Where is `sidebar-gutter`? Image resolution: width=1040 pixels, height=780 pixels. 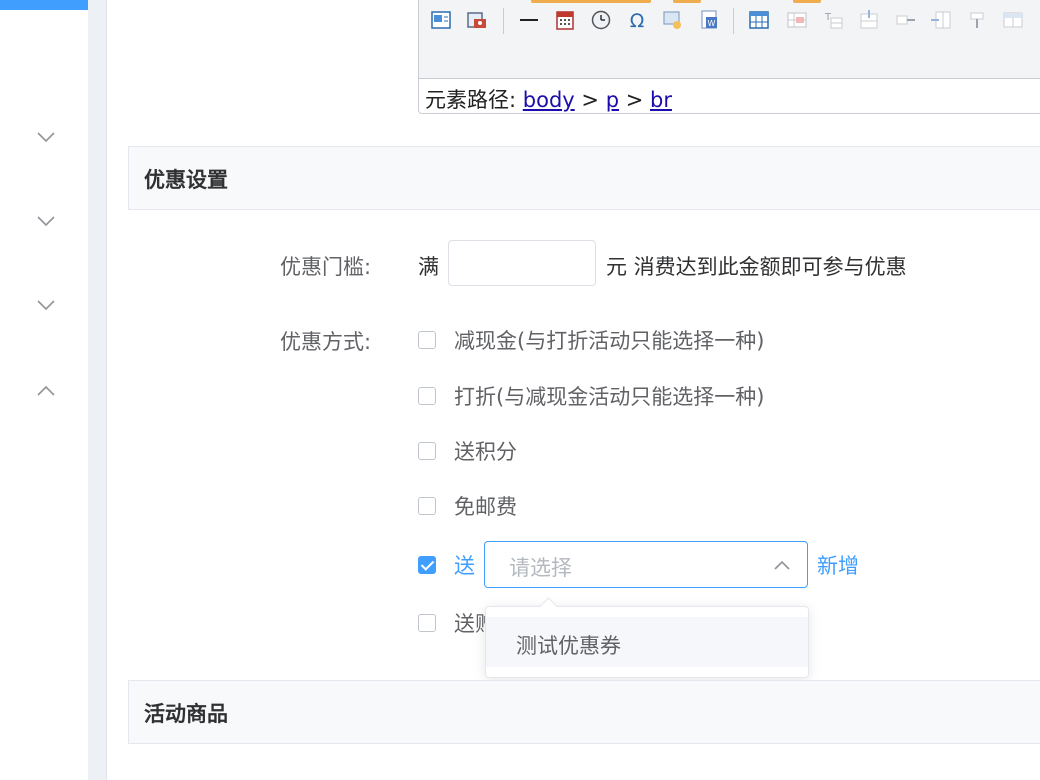
sidebar-gutter is located at coordinates (97, 390).